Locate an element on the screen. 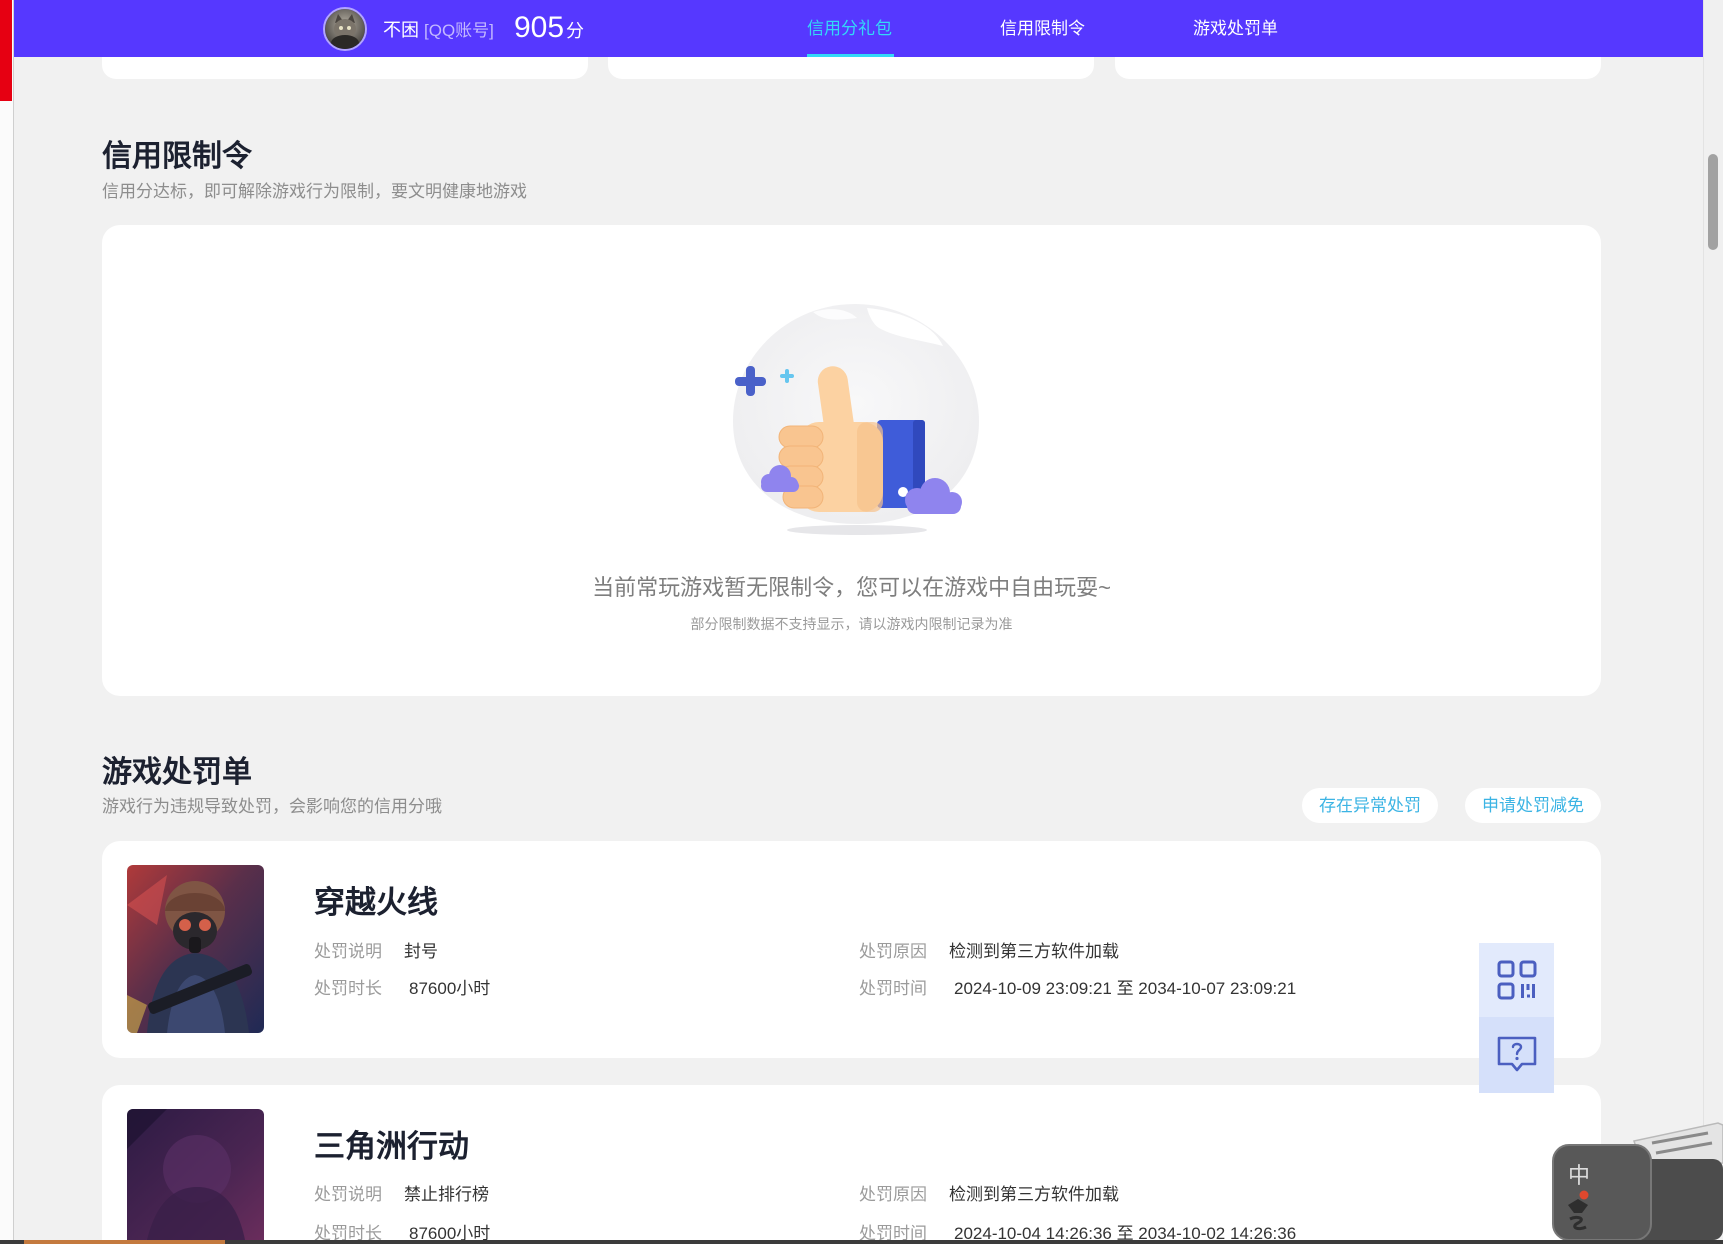  user-avatar is located at coordinates (345, 29).